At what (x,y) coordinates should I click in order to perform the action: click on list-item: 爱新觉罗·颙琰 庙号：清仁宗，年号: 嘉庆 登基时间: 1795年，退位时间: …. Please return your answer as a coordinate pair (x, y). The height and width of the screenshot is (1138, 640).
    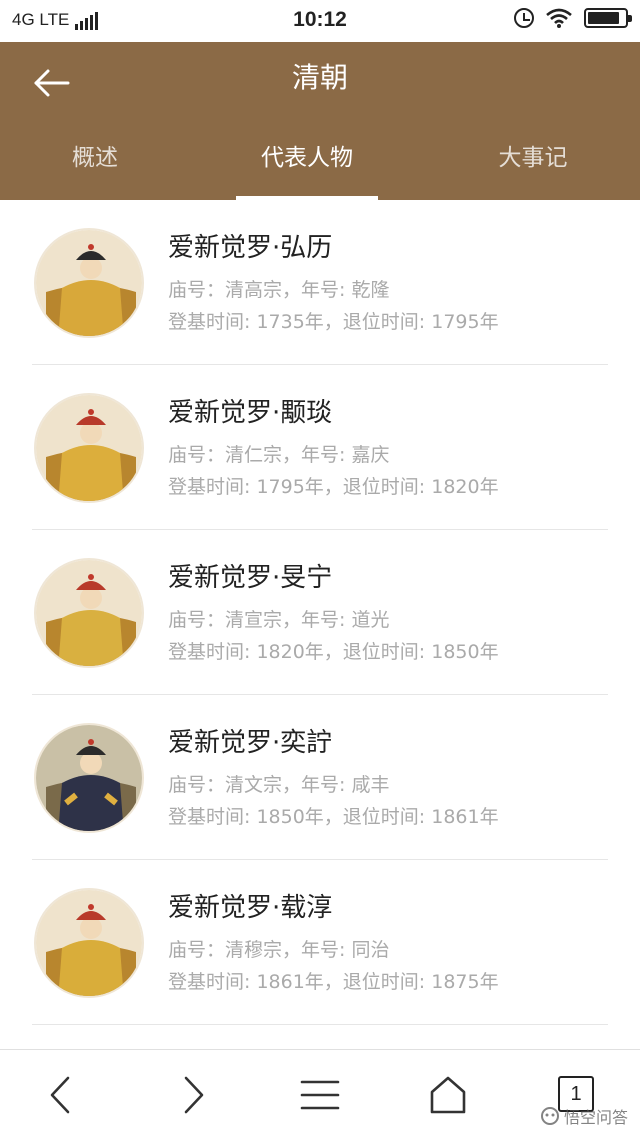
    Looking at the image, I should click on (320, 447).